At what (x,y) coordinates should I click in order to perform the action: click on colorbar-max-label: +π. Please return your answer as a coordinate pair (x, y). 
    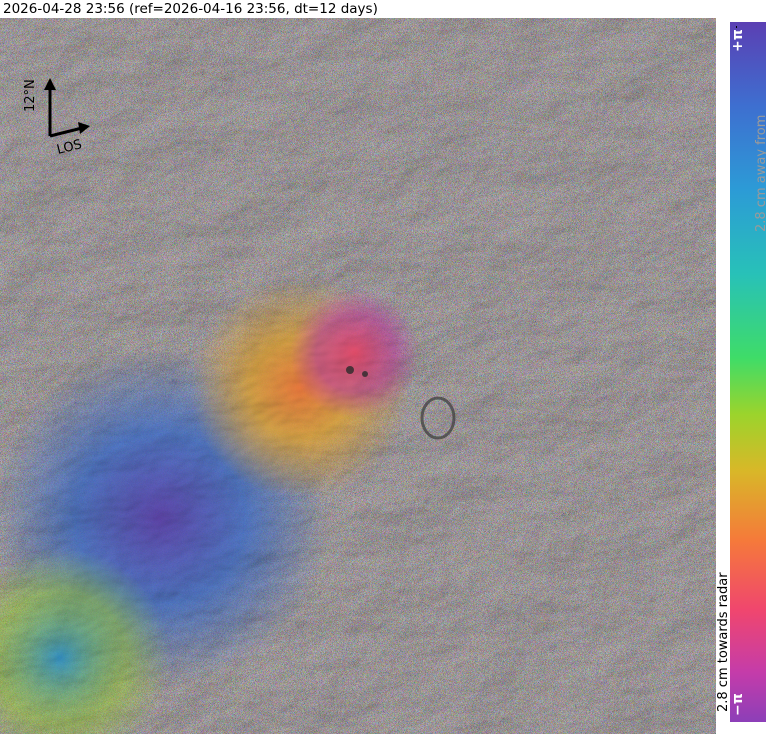
    Looking at the image, I should click on (738, 40).